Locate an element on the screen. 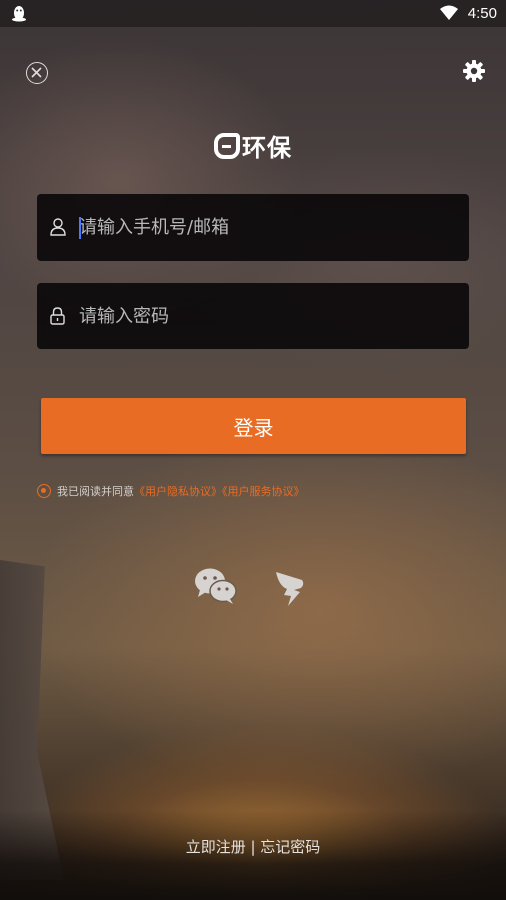  login-button: 登录 is located at coordinates (253, 426).